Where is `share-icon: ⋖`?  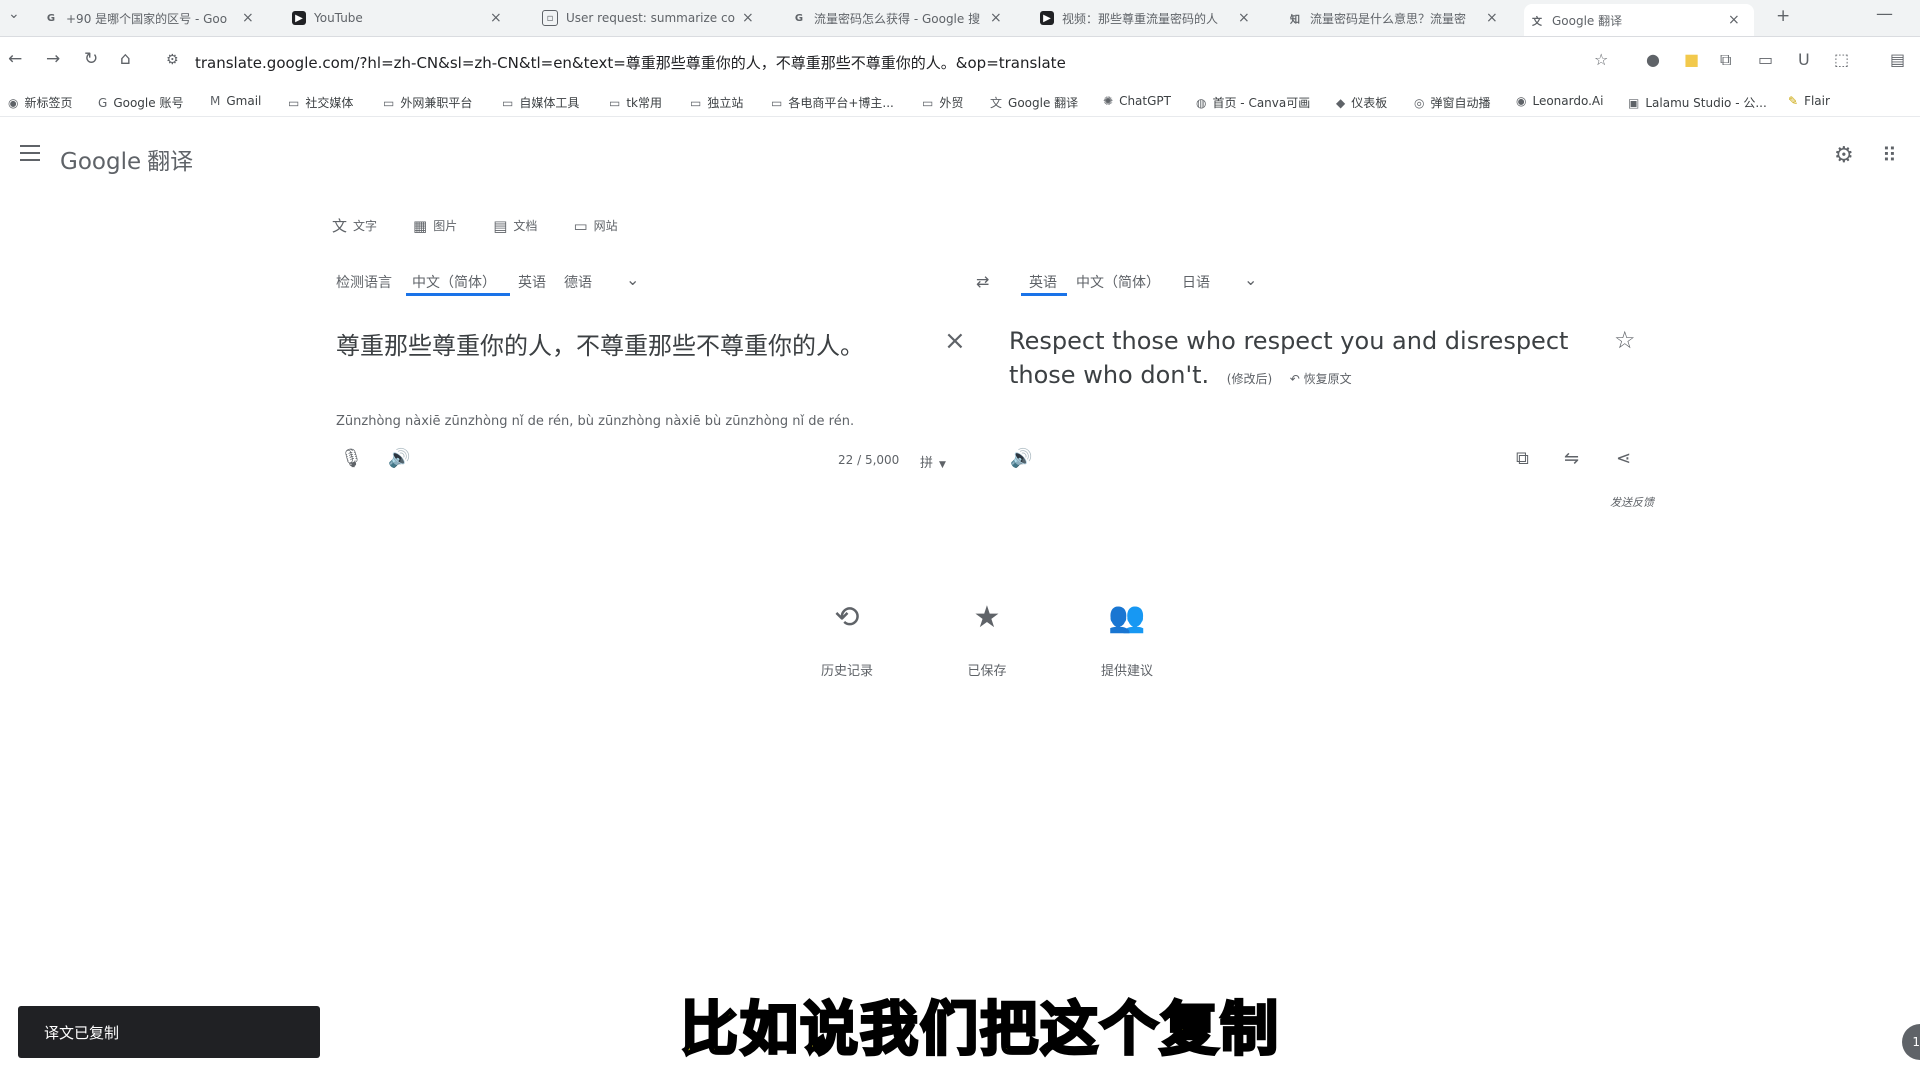
share-icon: ⋖ is located at coordinates (1623, 458).